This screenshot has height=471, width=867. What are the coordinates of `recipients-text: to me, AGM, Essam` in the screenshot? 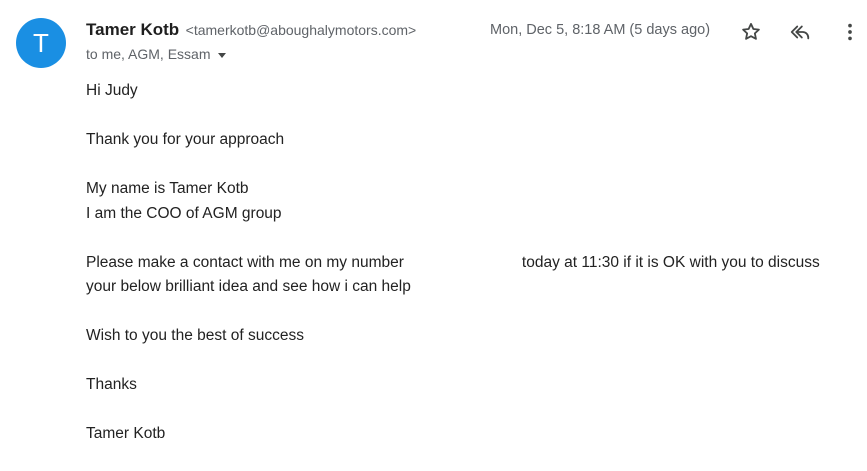 It's located at (148, 54).